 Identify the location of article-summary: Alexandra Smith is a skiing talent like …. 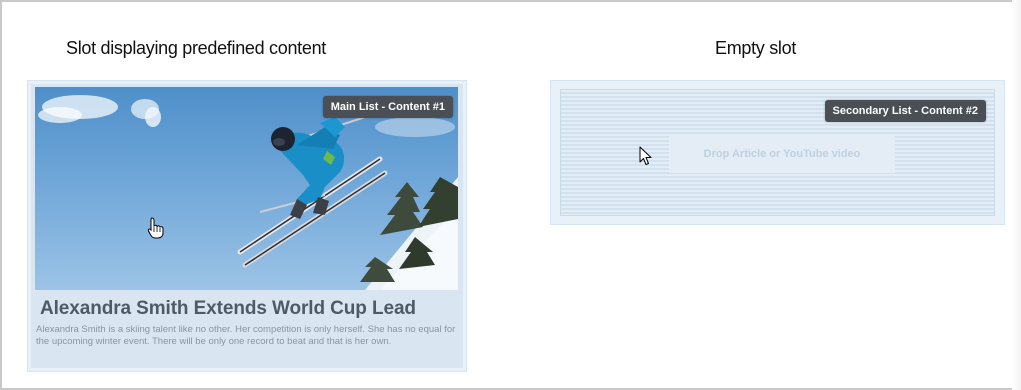
(246, 335).